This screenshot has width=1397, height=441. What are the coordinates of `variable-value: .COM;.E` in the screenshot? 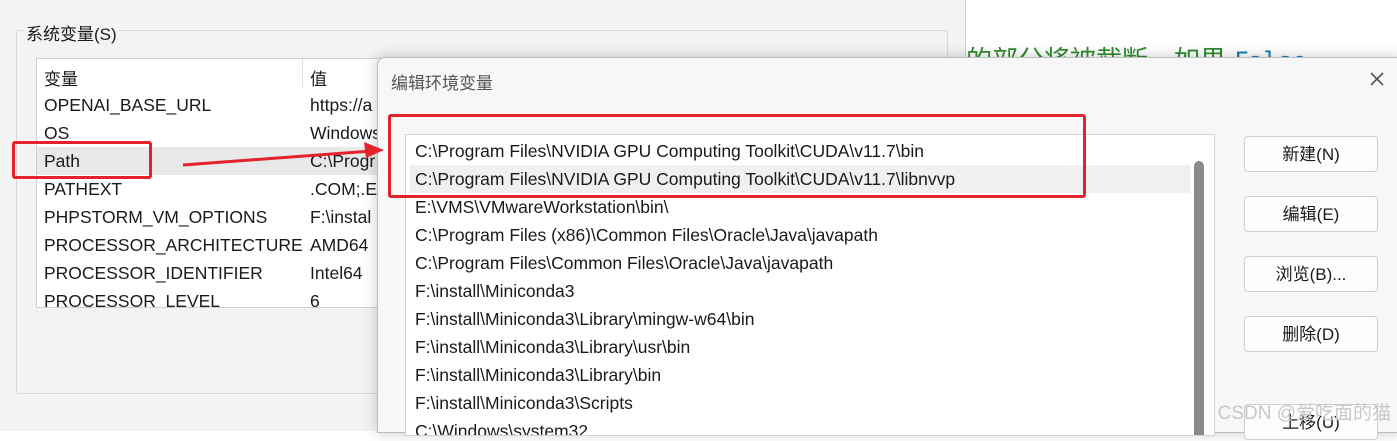 It's located at (344, 189).